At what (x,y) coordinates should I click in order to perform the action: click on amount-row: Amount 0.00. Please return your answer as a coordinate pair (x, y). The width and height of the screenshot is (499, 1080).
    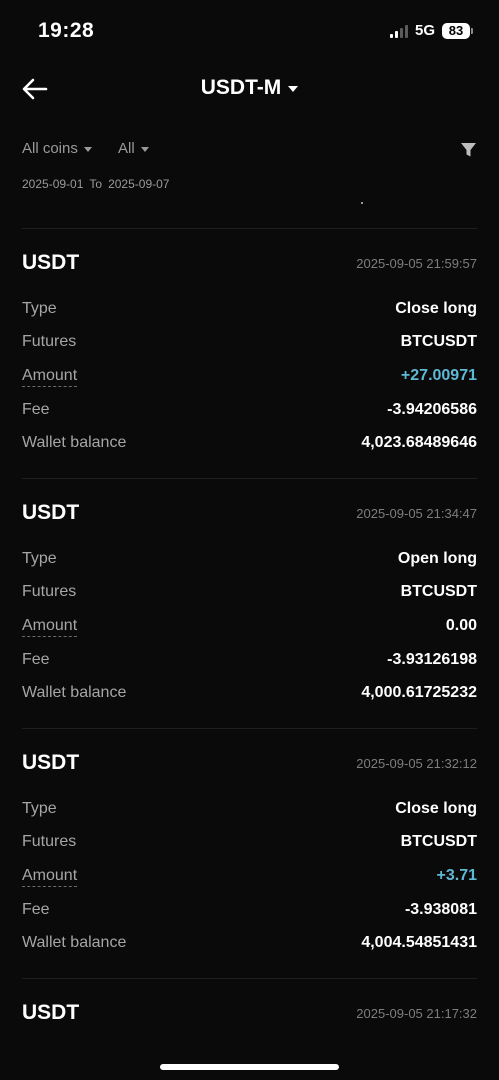
    Looking at the image, I should click on (249, 628).